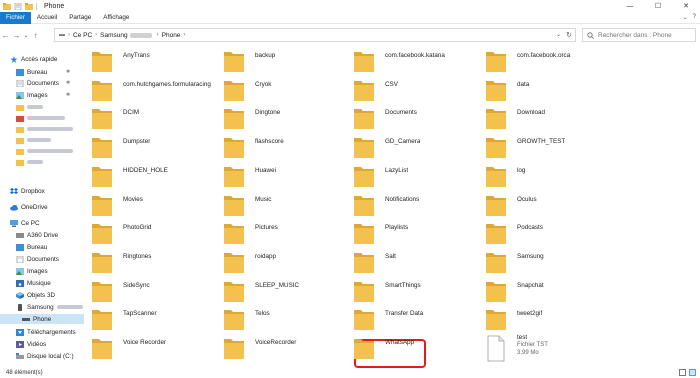 Image resolution: width=700 pixels, height=378 pixels. I want to click on desktop-icon, so click(20, 247).